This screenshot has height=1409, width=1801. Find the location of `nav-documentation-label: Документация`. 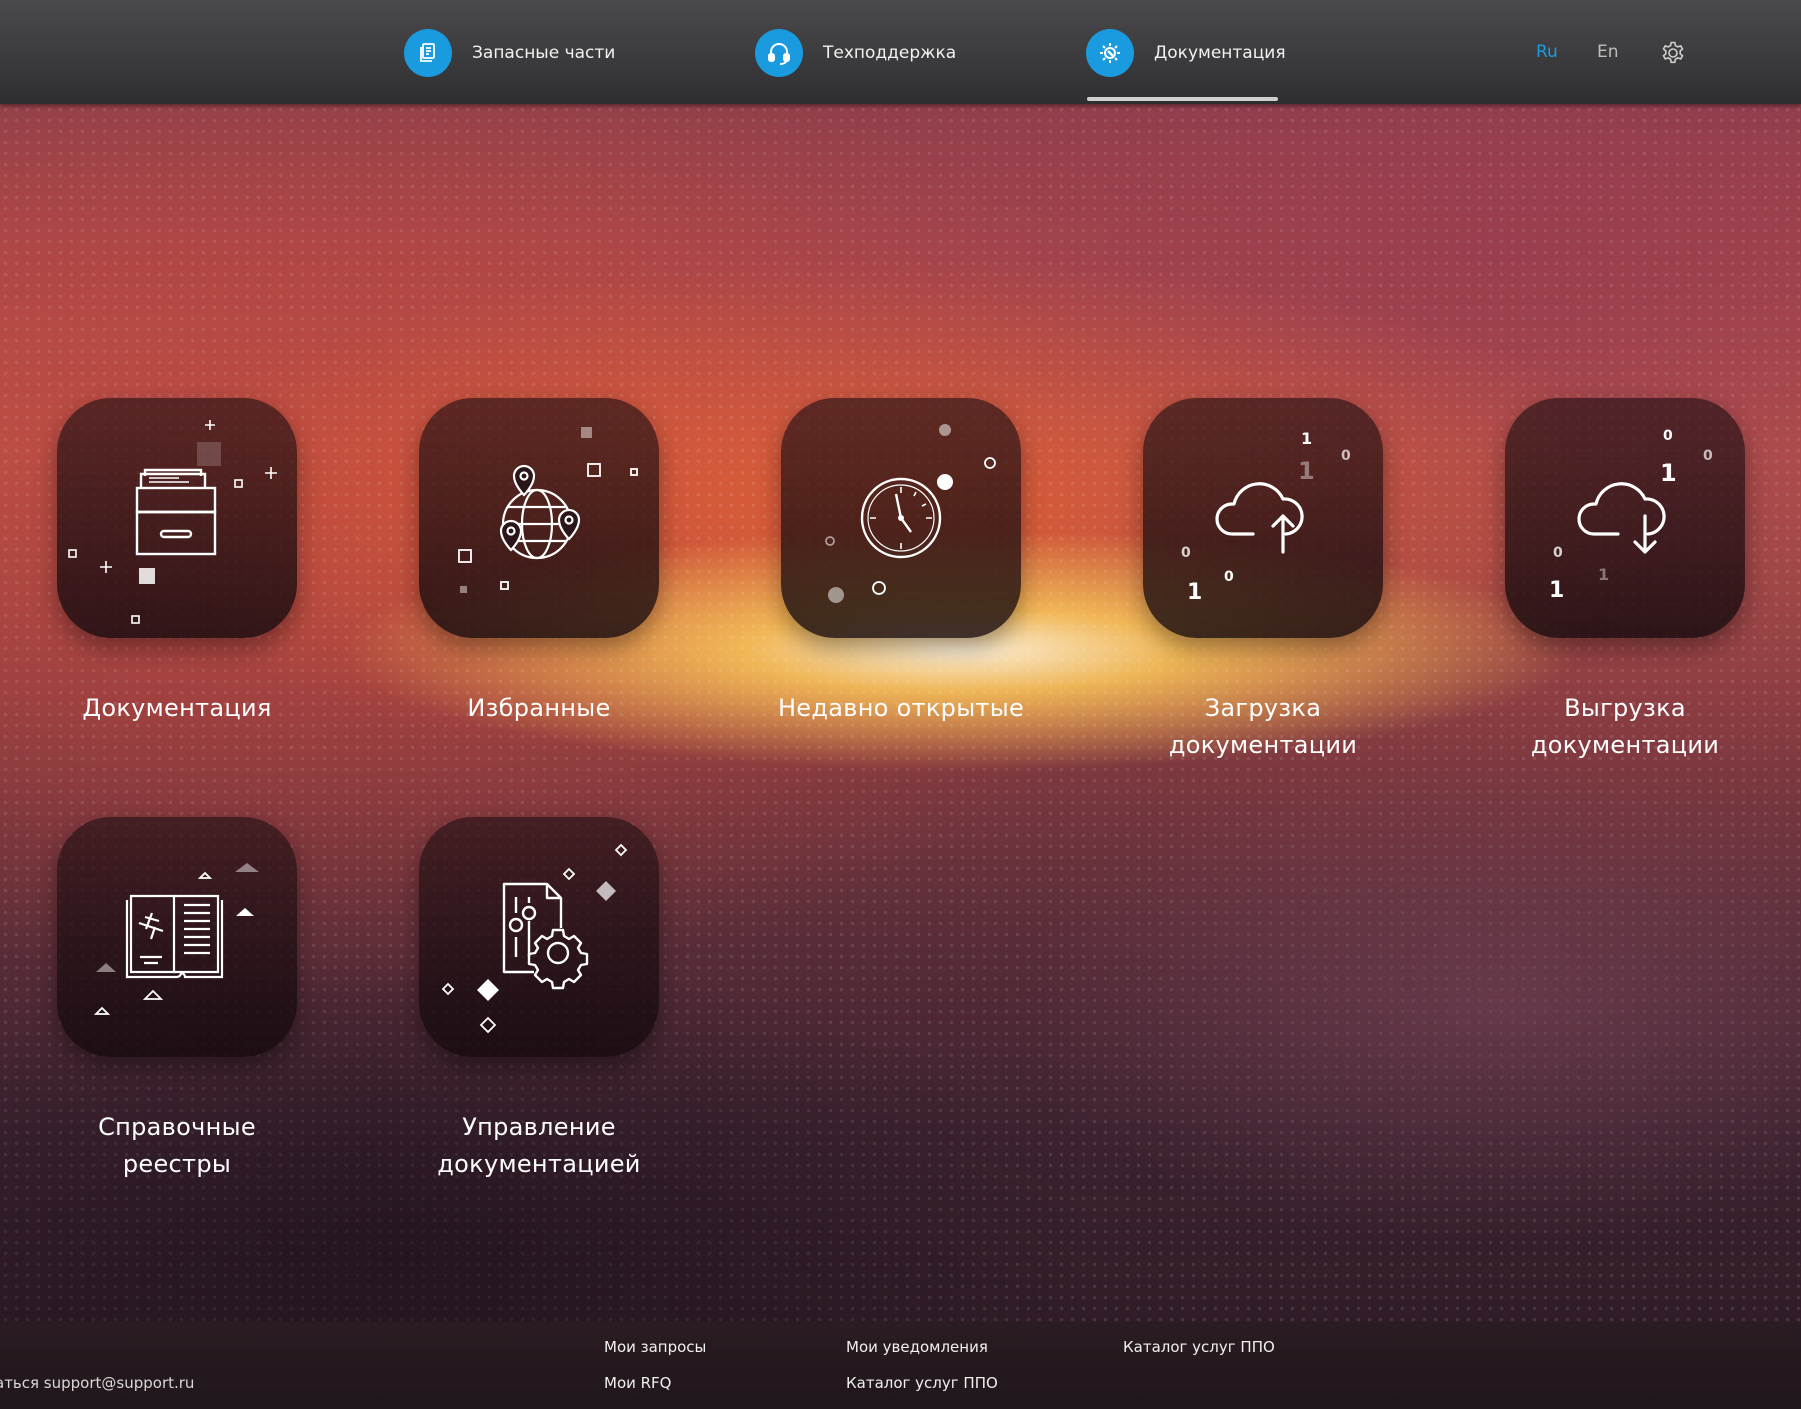

nav-documentation-label: Документация is located at coordinates (1220, 53).